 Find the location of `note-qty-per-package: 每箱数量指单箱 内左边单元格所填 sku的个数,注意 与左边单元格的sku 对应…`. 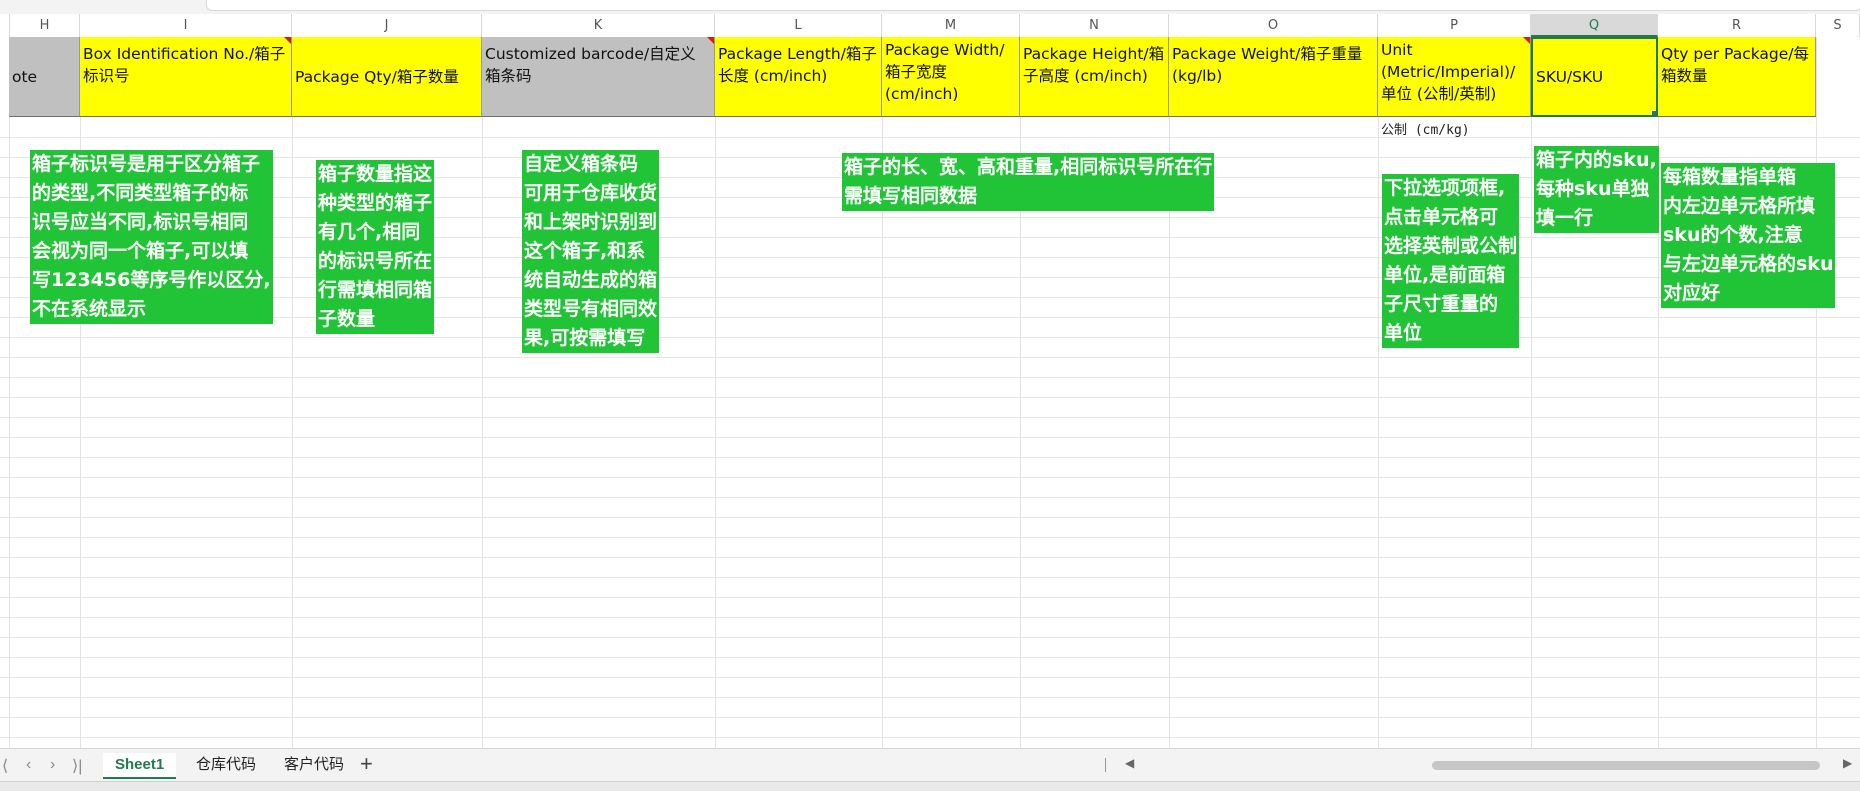

note-qty-per-package: 每箱数量指单箱 内左边单元格所填 sku的个数,注意 与左边单元格的sku 对应… is located at coordinates (1748, 235).